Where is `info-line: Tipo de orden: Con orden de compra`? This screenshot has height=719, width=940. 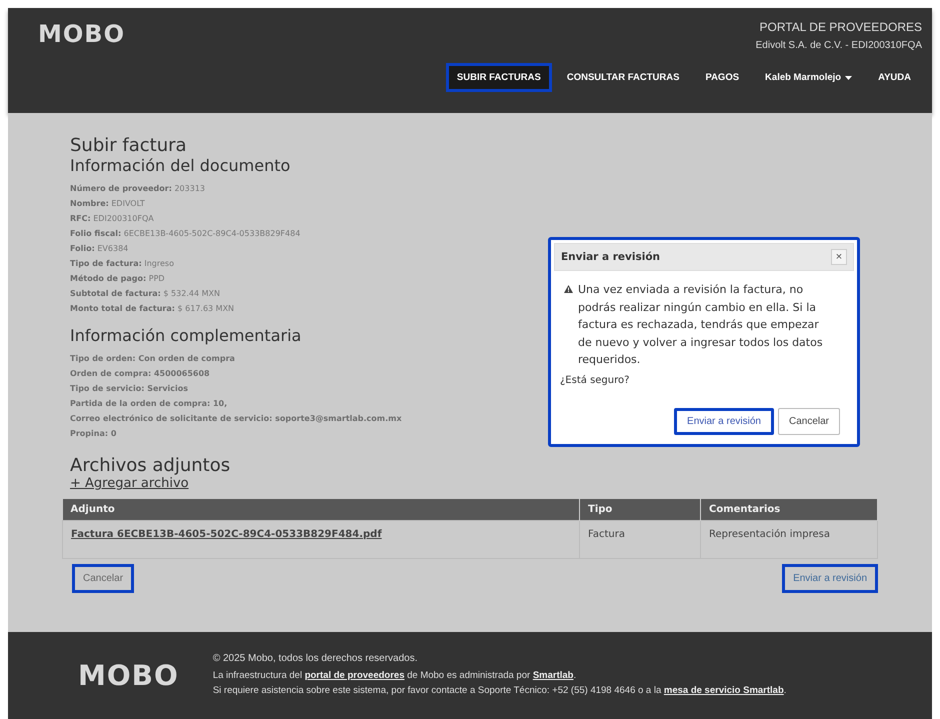 info-line: Tipo de orden: Con orden de compra is located at coordinates (152, 359).